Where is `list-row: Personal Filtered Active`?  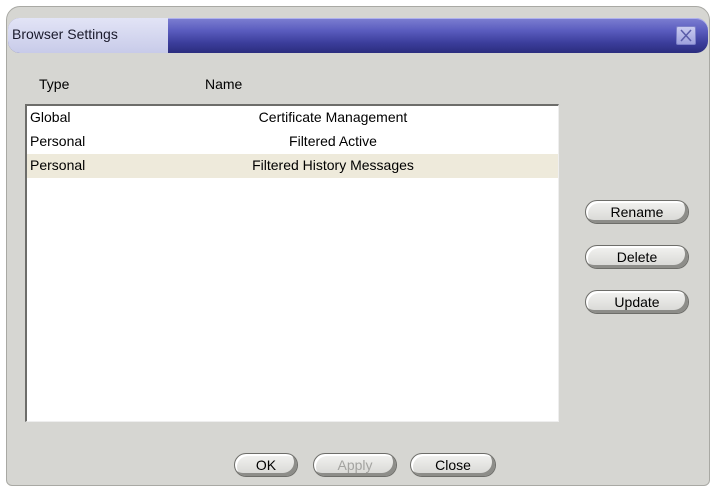
list-row: Personal Filtered Active is located at coordinates (292, 142).